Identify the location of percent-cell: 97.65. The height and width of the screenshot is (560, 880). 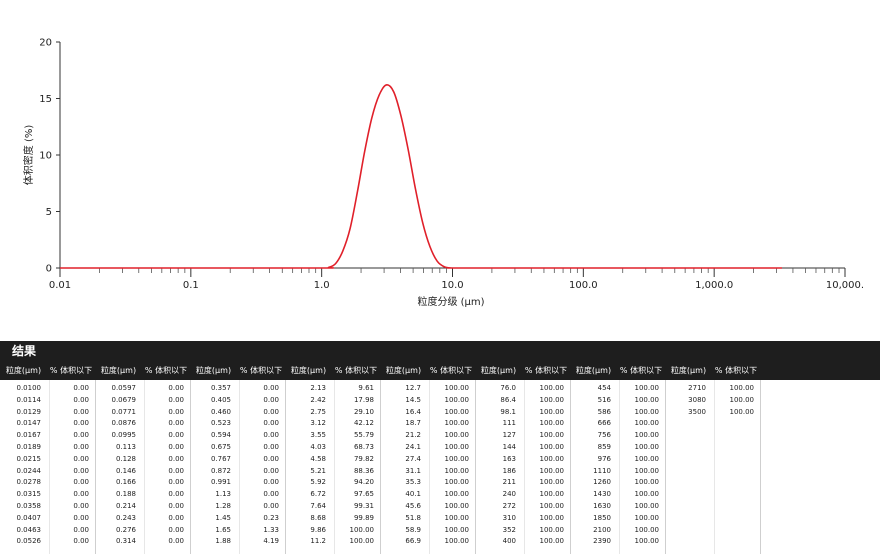
(363, 494).